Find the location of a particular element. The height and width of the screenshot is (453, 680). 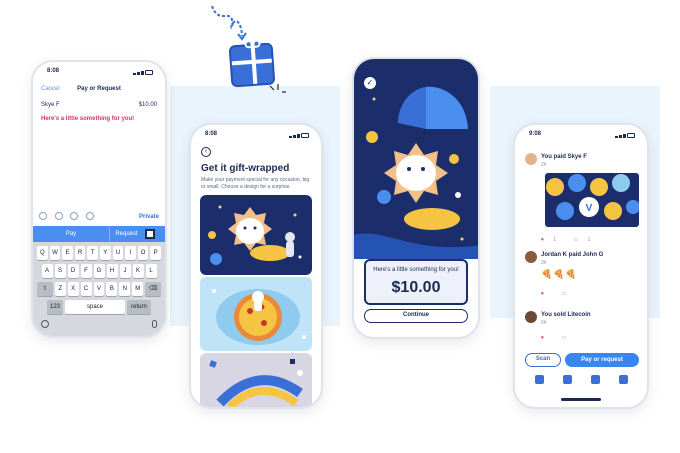

heart-icon: ♥ is located at coordinates (542, 240).